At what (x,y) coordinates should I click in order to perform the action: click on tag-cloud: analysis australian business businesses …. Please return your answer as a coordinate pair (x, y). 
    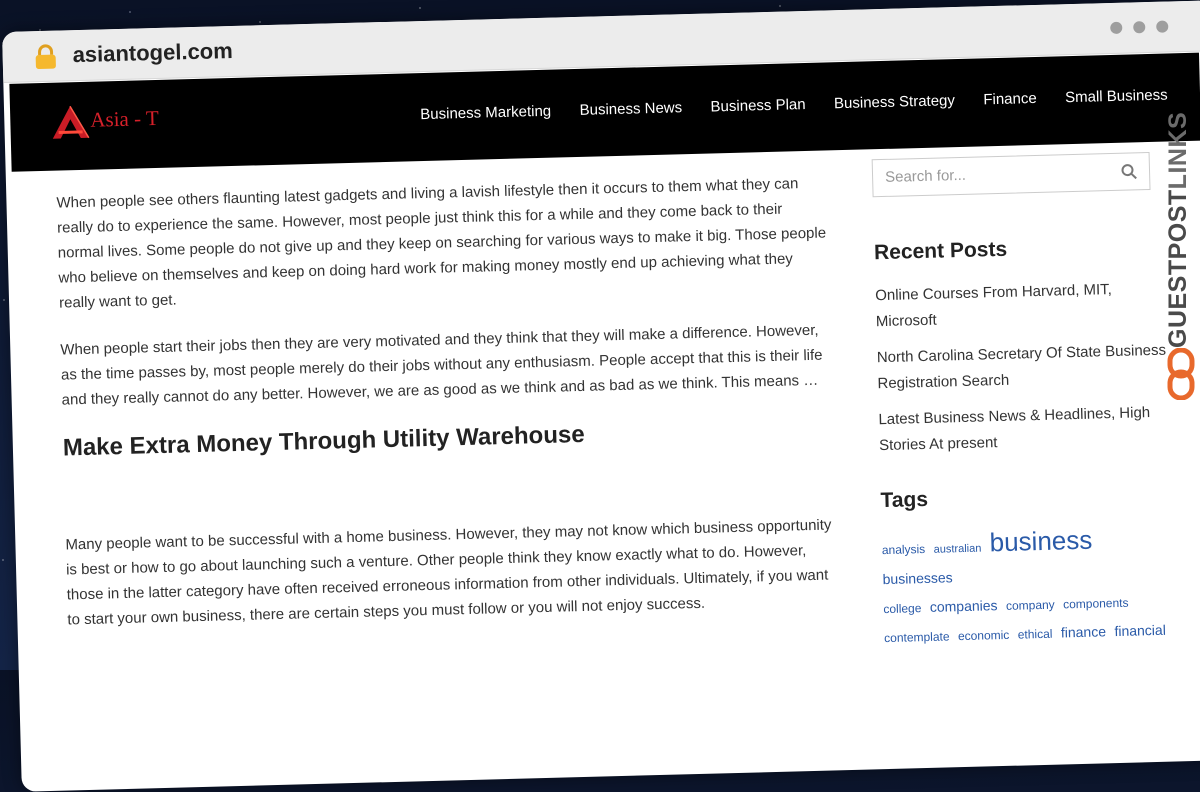
    Looking at the image, I should click on (1027, 588).